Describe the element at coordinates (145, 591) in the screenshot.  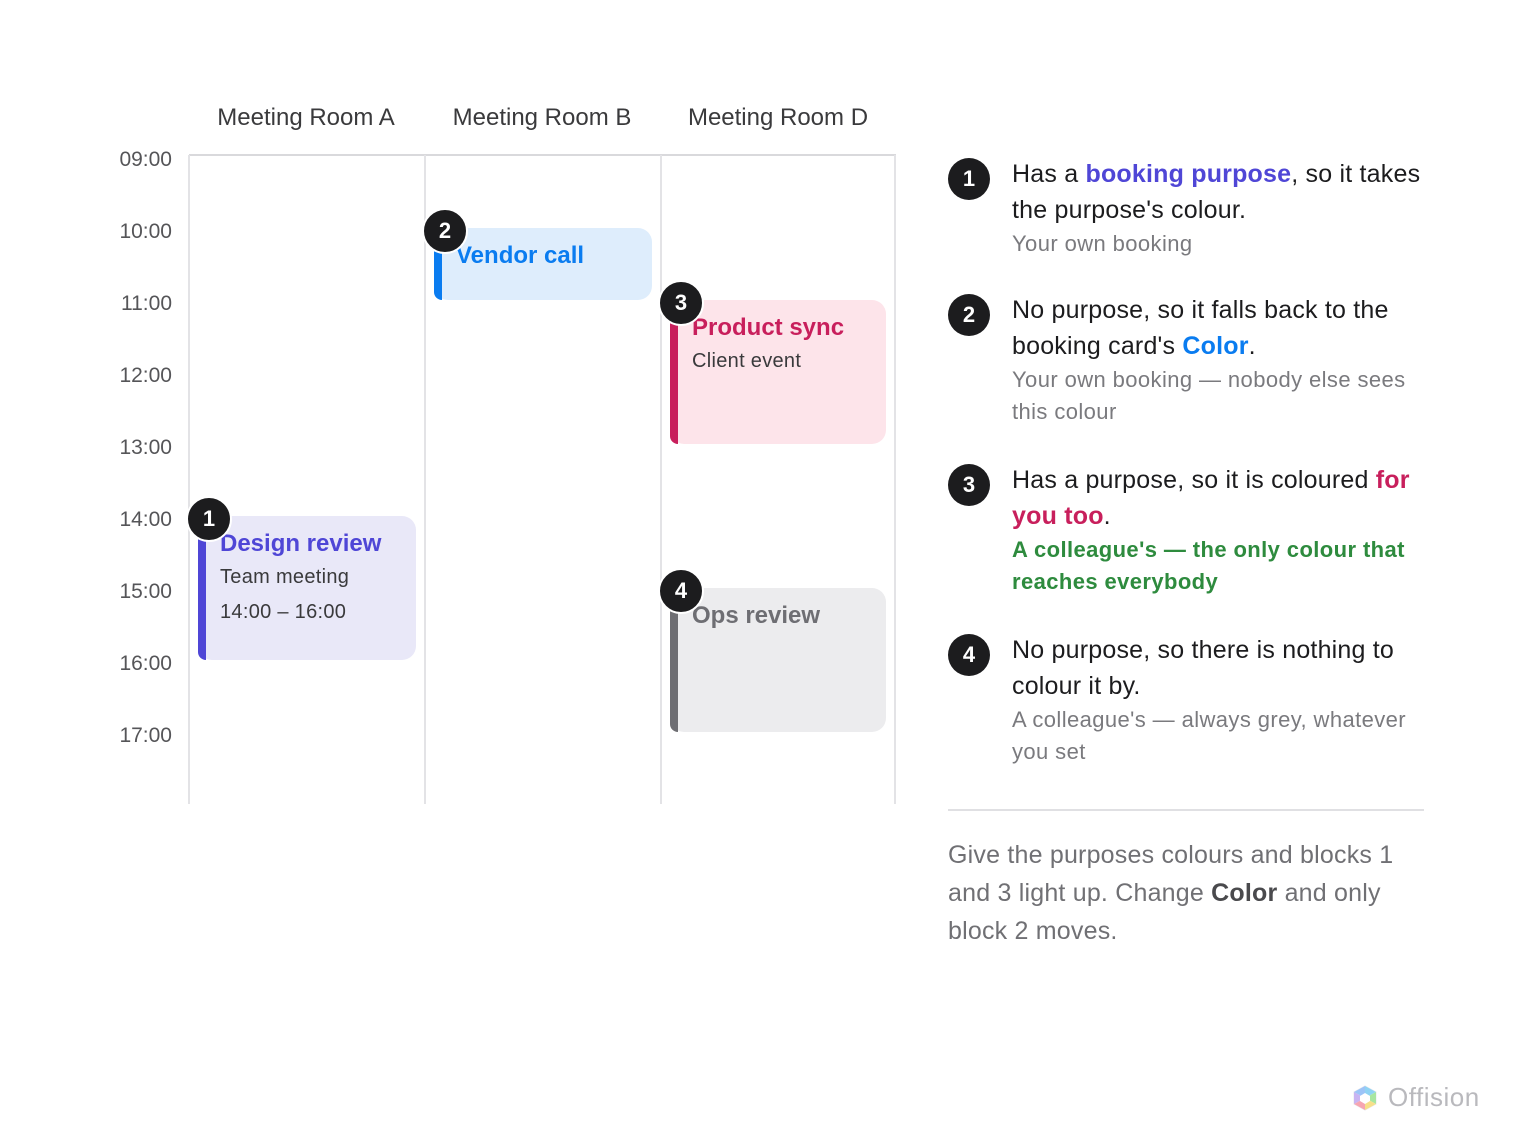
I see `time-label-1500: 15:00` at that location.